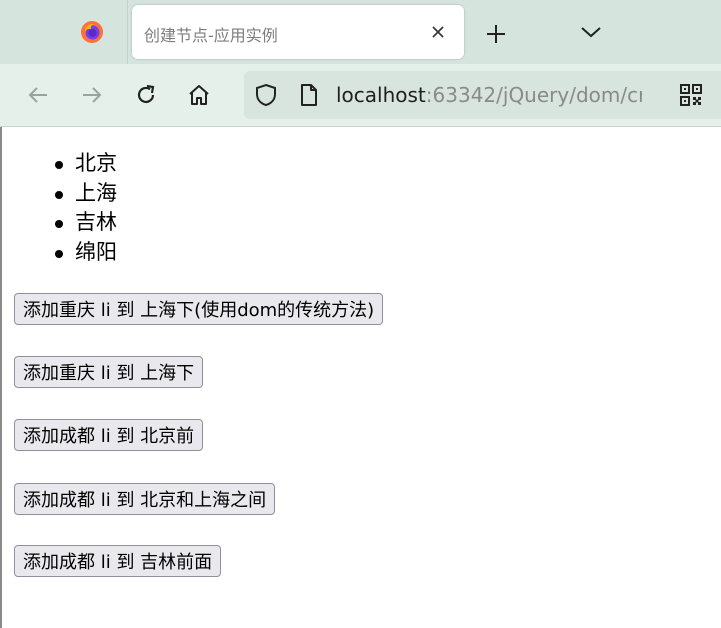 This screenshot has height=628, width=721. I want to click on home-icon, so click(199, 95).